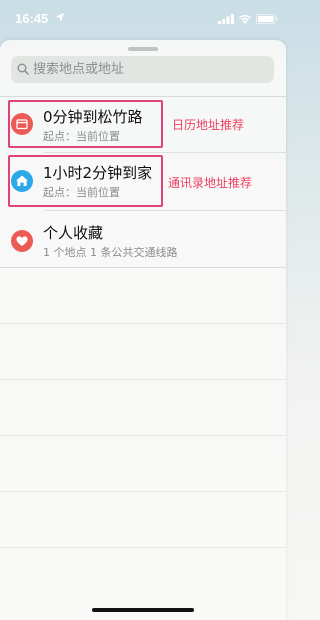 Image resolution: width=320 pixels, height=620 pixels. What do you see at coordinates (73, 233) in the screenshot?
I see `item-title: 个人收藏` at bounding box center [73, 233].